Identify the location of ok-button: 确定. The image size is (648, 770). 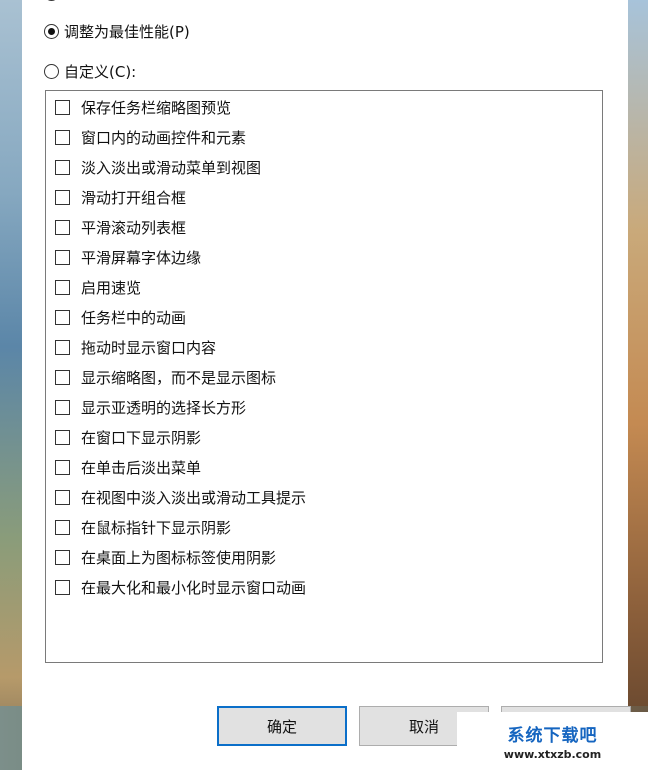
(282, 726).